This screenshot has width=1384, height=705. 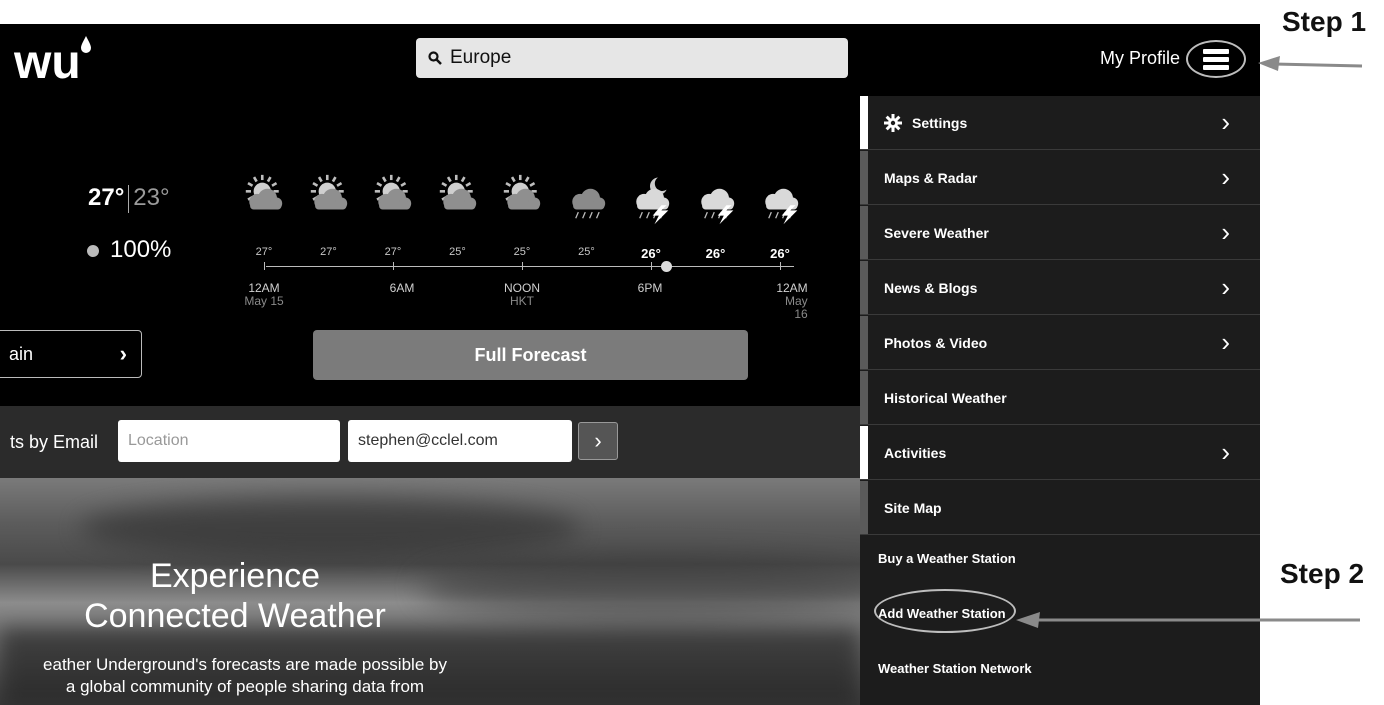 What do you see at coordinates (21, 353) in the screenshot?
I see `again-label: ain` at bounding box center [21, 353].